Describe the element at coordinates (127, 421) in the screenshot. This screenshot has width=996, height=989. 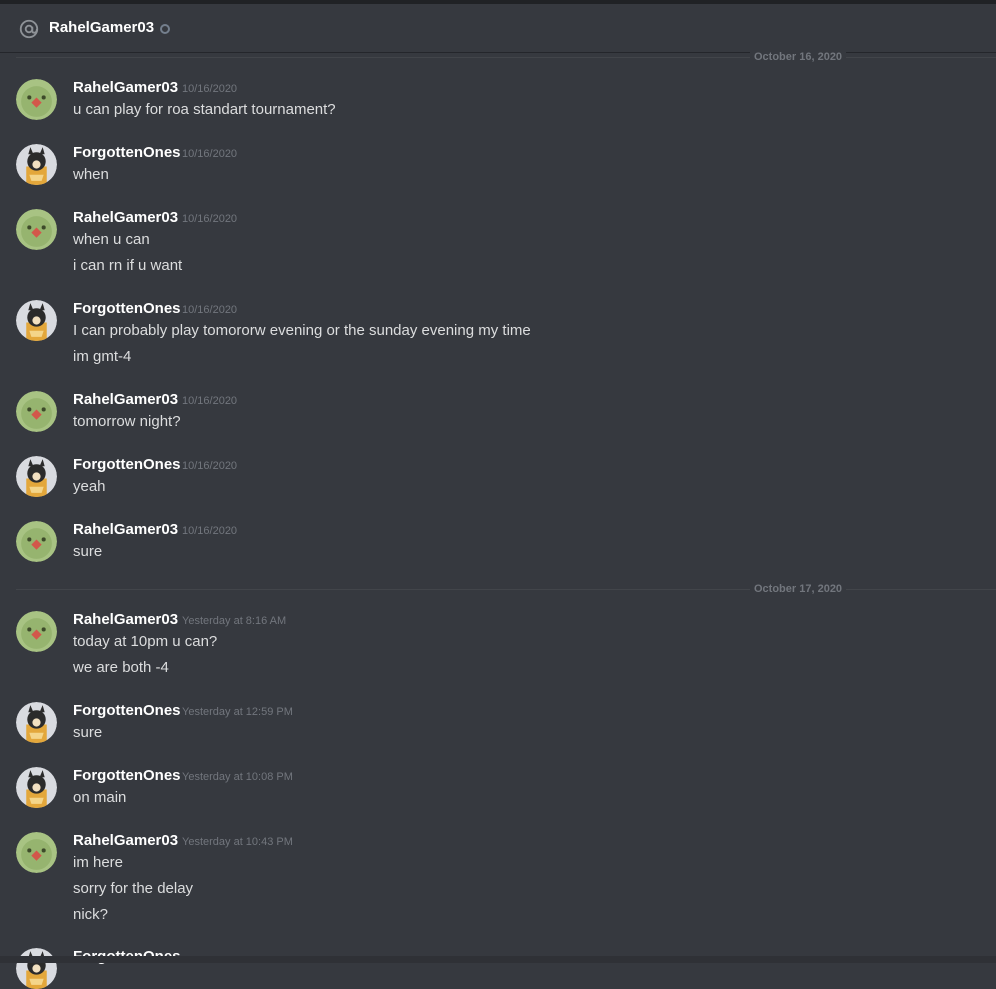
I see `message-text: tomorrow night?` at that location.